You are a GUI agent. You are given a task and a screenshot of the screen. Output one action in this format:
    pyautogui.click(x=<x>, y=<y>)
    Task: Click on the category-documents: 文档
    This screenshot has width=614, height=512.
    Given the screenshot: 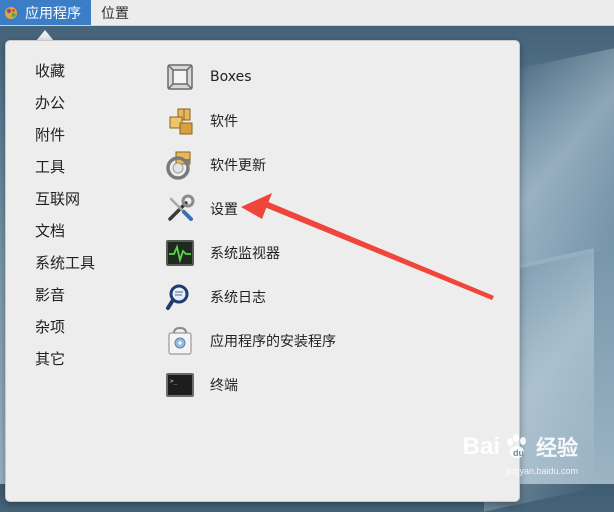 What is the action you would take?
    pyautogui.click(x=65, y=231)
    